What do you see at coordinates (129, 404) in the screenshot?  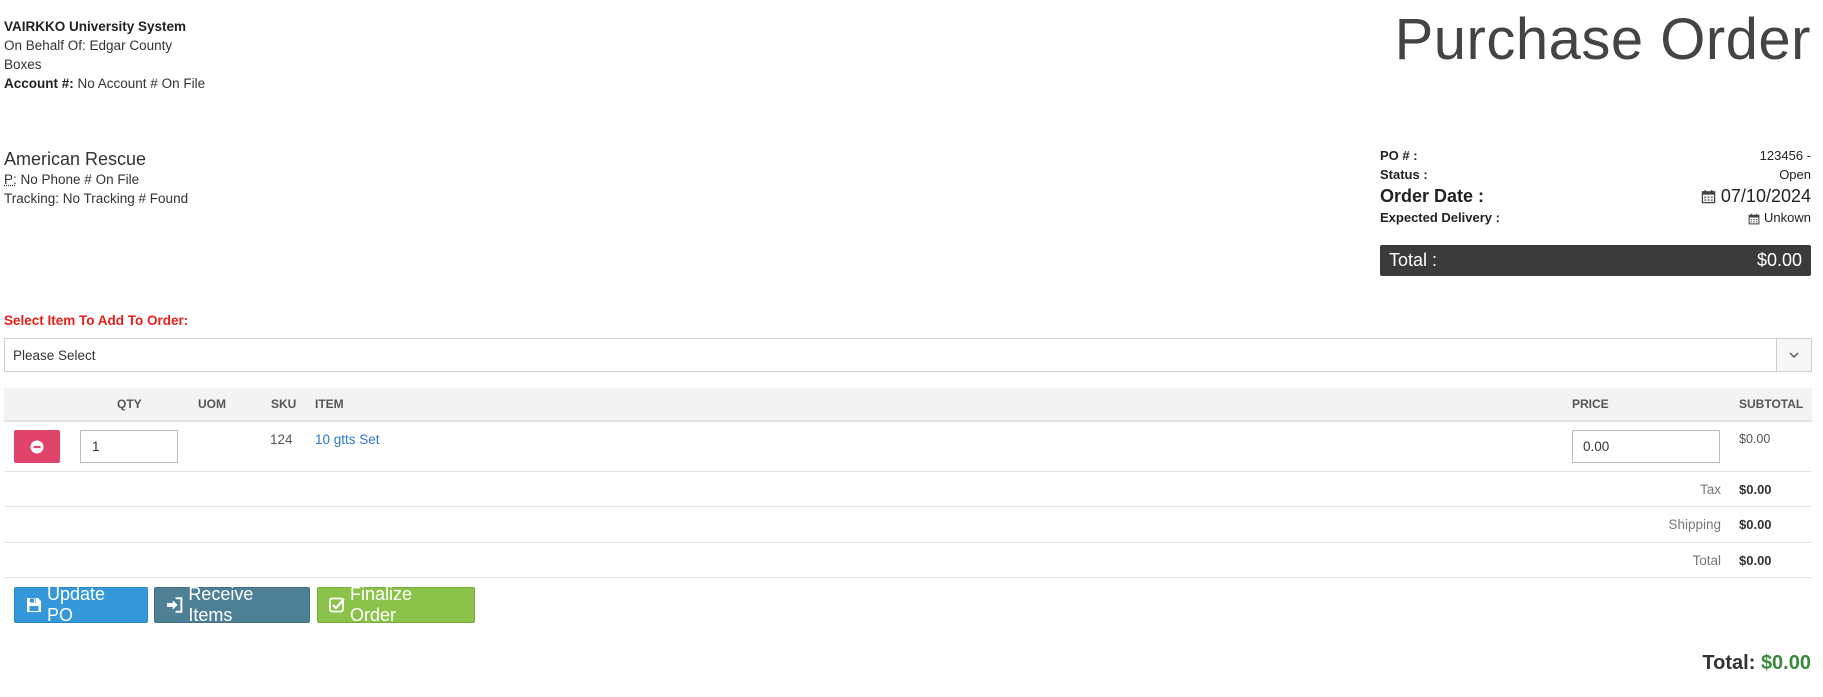 I see `col-qty: QTY` at bounding box center [129, 404].